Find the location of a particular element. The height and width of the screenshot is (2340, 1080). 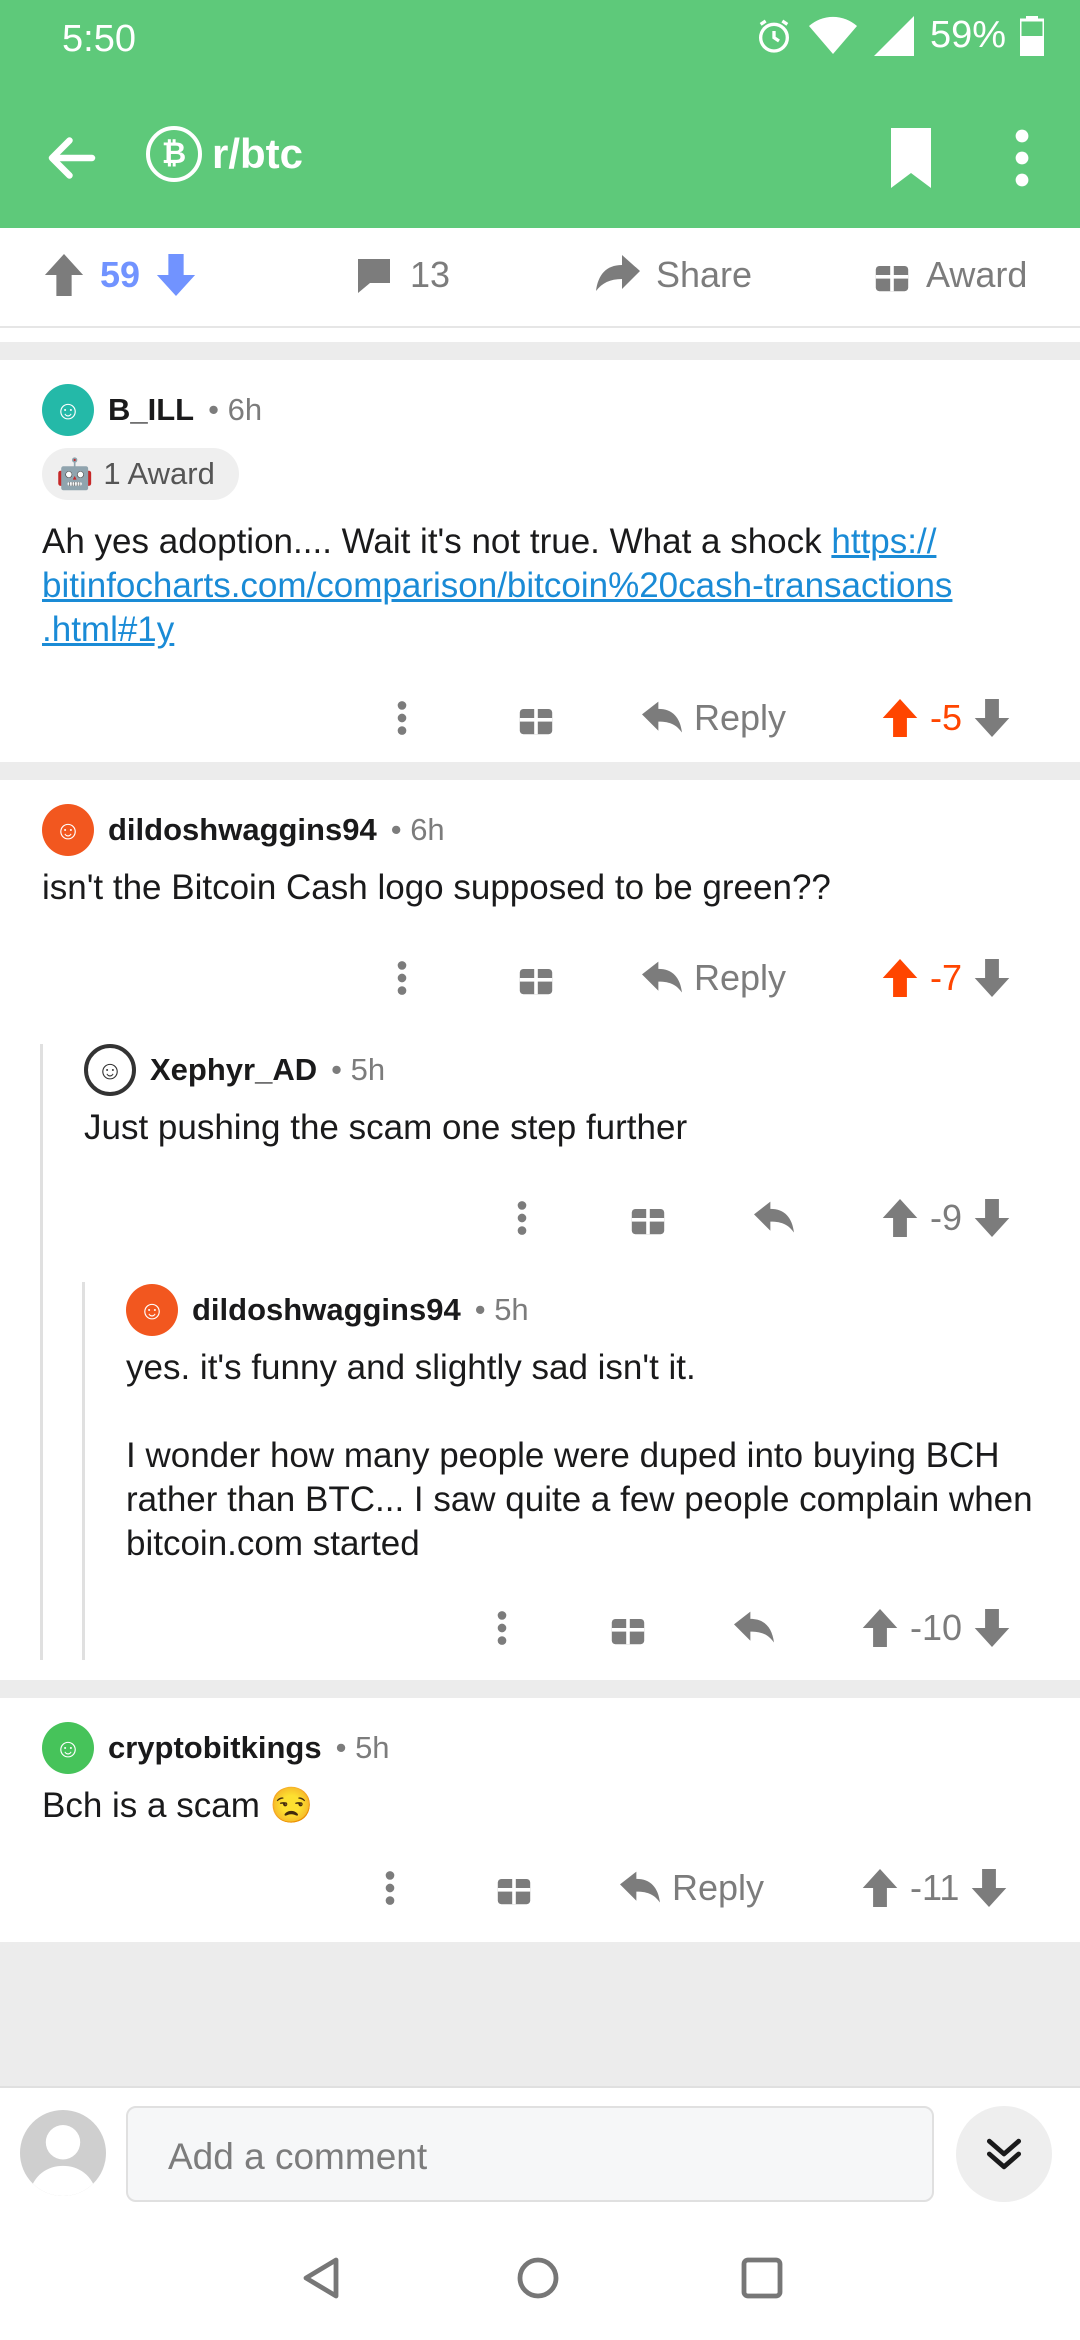

post-vote: 59 is located at coordinates (120, 275).